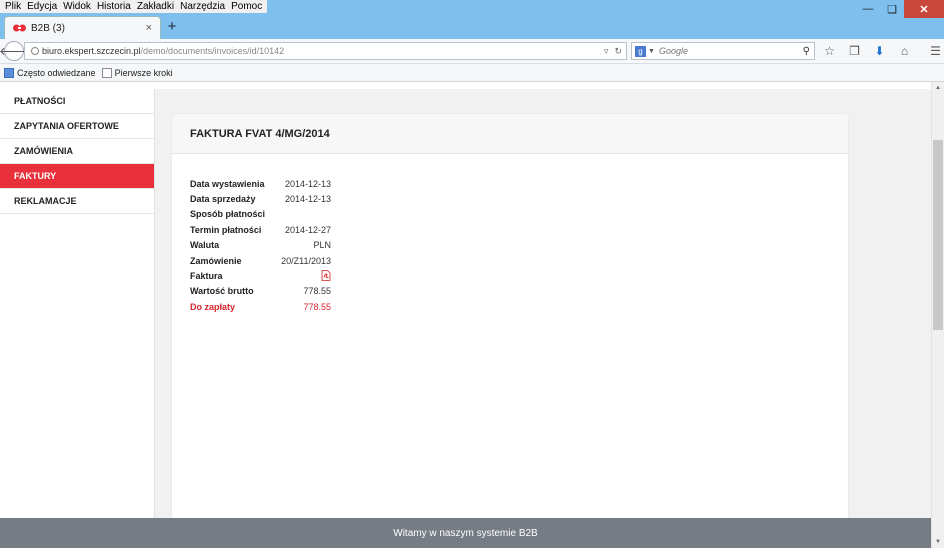 Image resolution: width=944 pixels, height=548 pixels. I want to click on download-icon: ⬇, so click(879, 51).